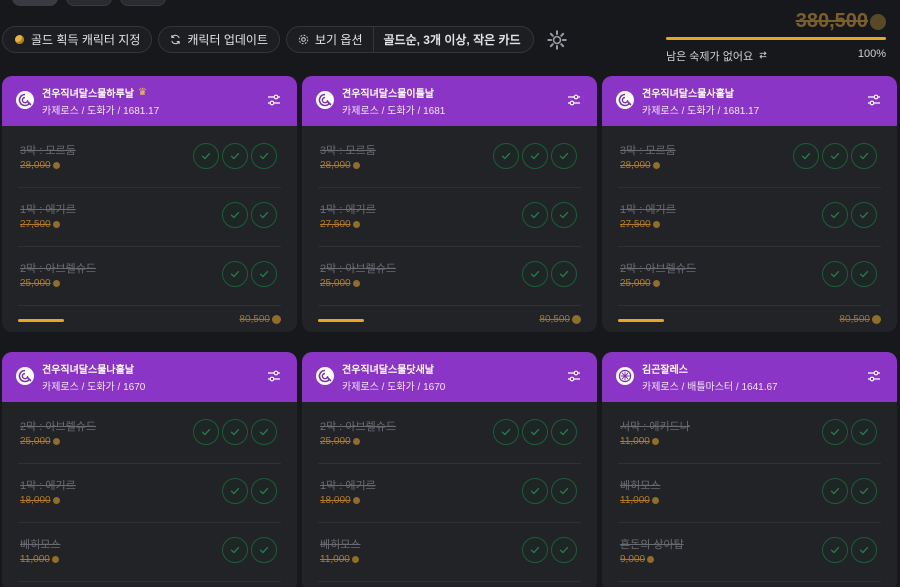  What do you see at coordinates (701, 111) in the screenshot?
I see `character-info: 카제로스 / 도화가 / 1681.17` at bounding box center [701, 111].